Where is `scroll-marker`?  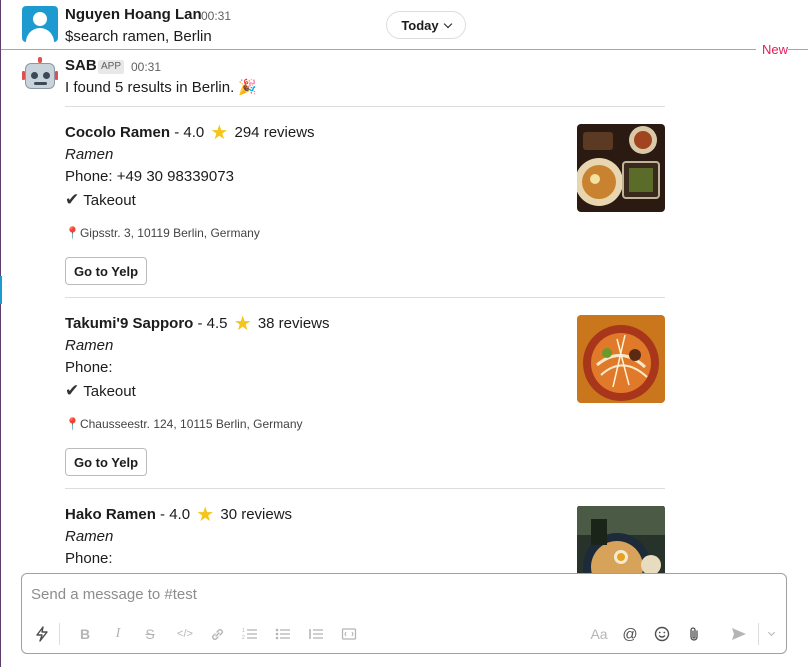
scroll-marker is located at coordinates (1, 290).